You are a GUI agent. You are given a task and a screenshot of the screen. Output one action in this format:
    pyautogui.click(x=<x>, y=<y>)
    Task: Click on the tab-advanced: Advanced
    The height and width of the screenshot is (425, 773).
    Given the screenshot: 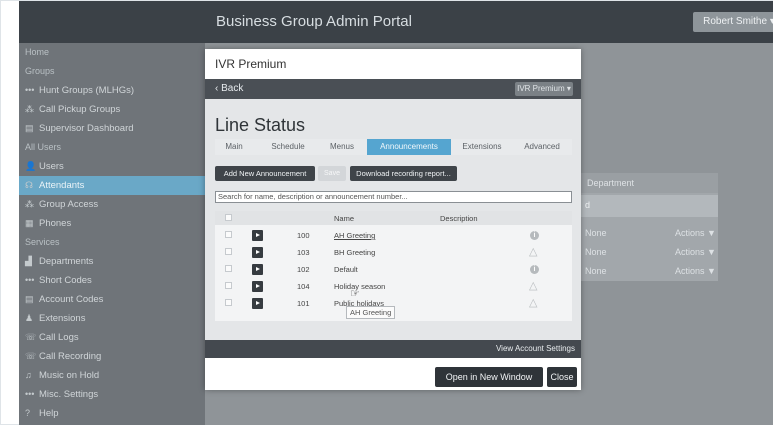 What is the action you would take?
    pyautogui.click(x=542, y=147)
    